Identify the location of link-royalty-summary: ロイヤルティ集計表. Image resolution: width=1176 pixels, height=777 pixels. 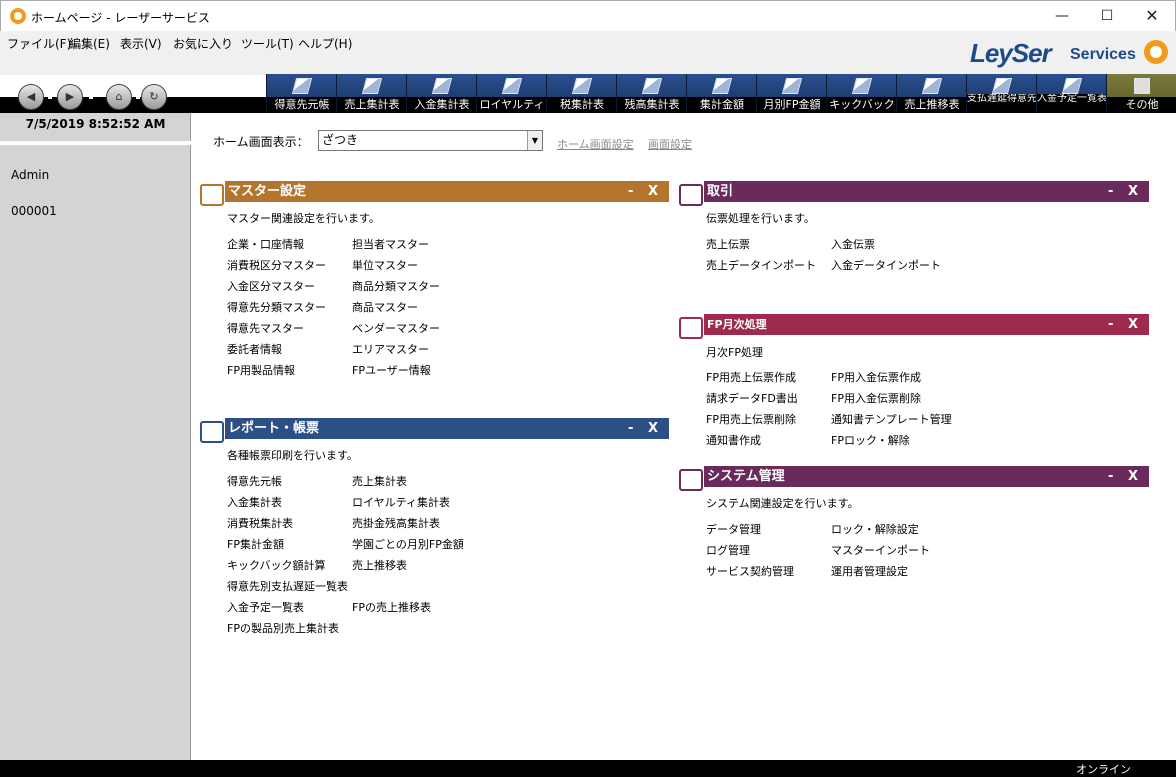
(401, 502).